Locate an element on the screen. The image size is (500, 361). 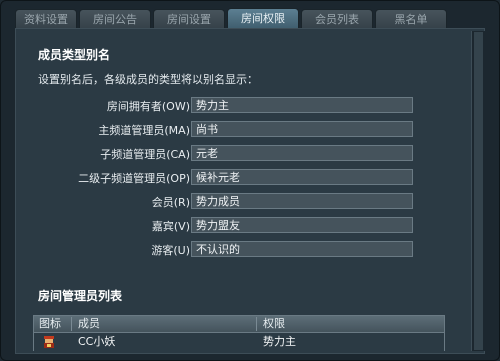
alias-label-sub-admin: 子频道管理员(CA) is located at coordinates (145, 154).